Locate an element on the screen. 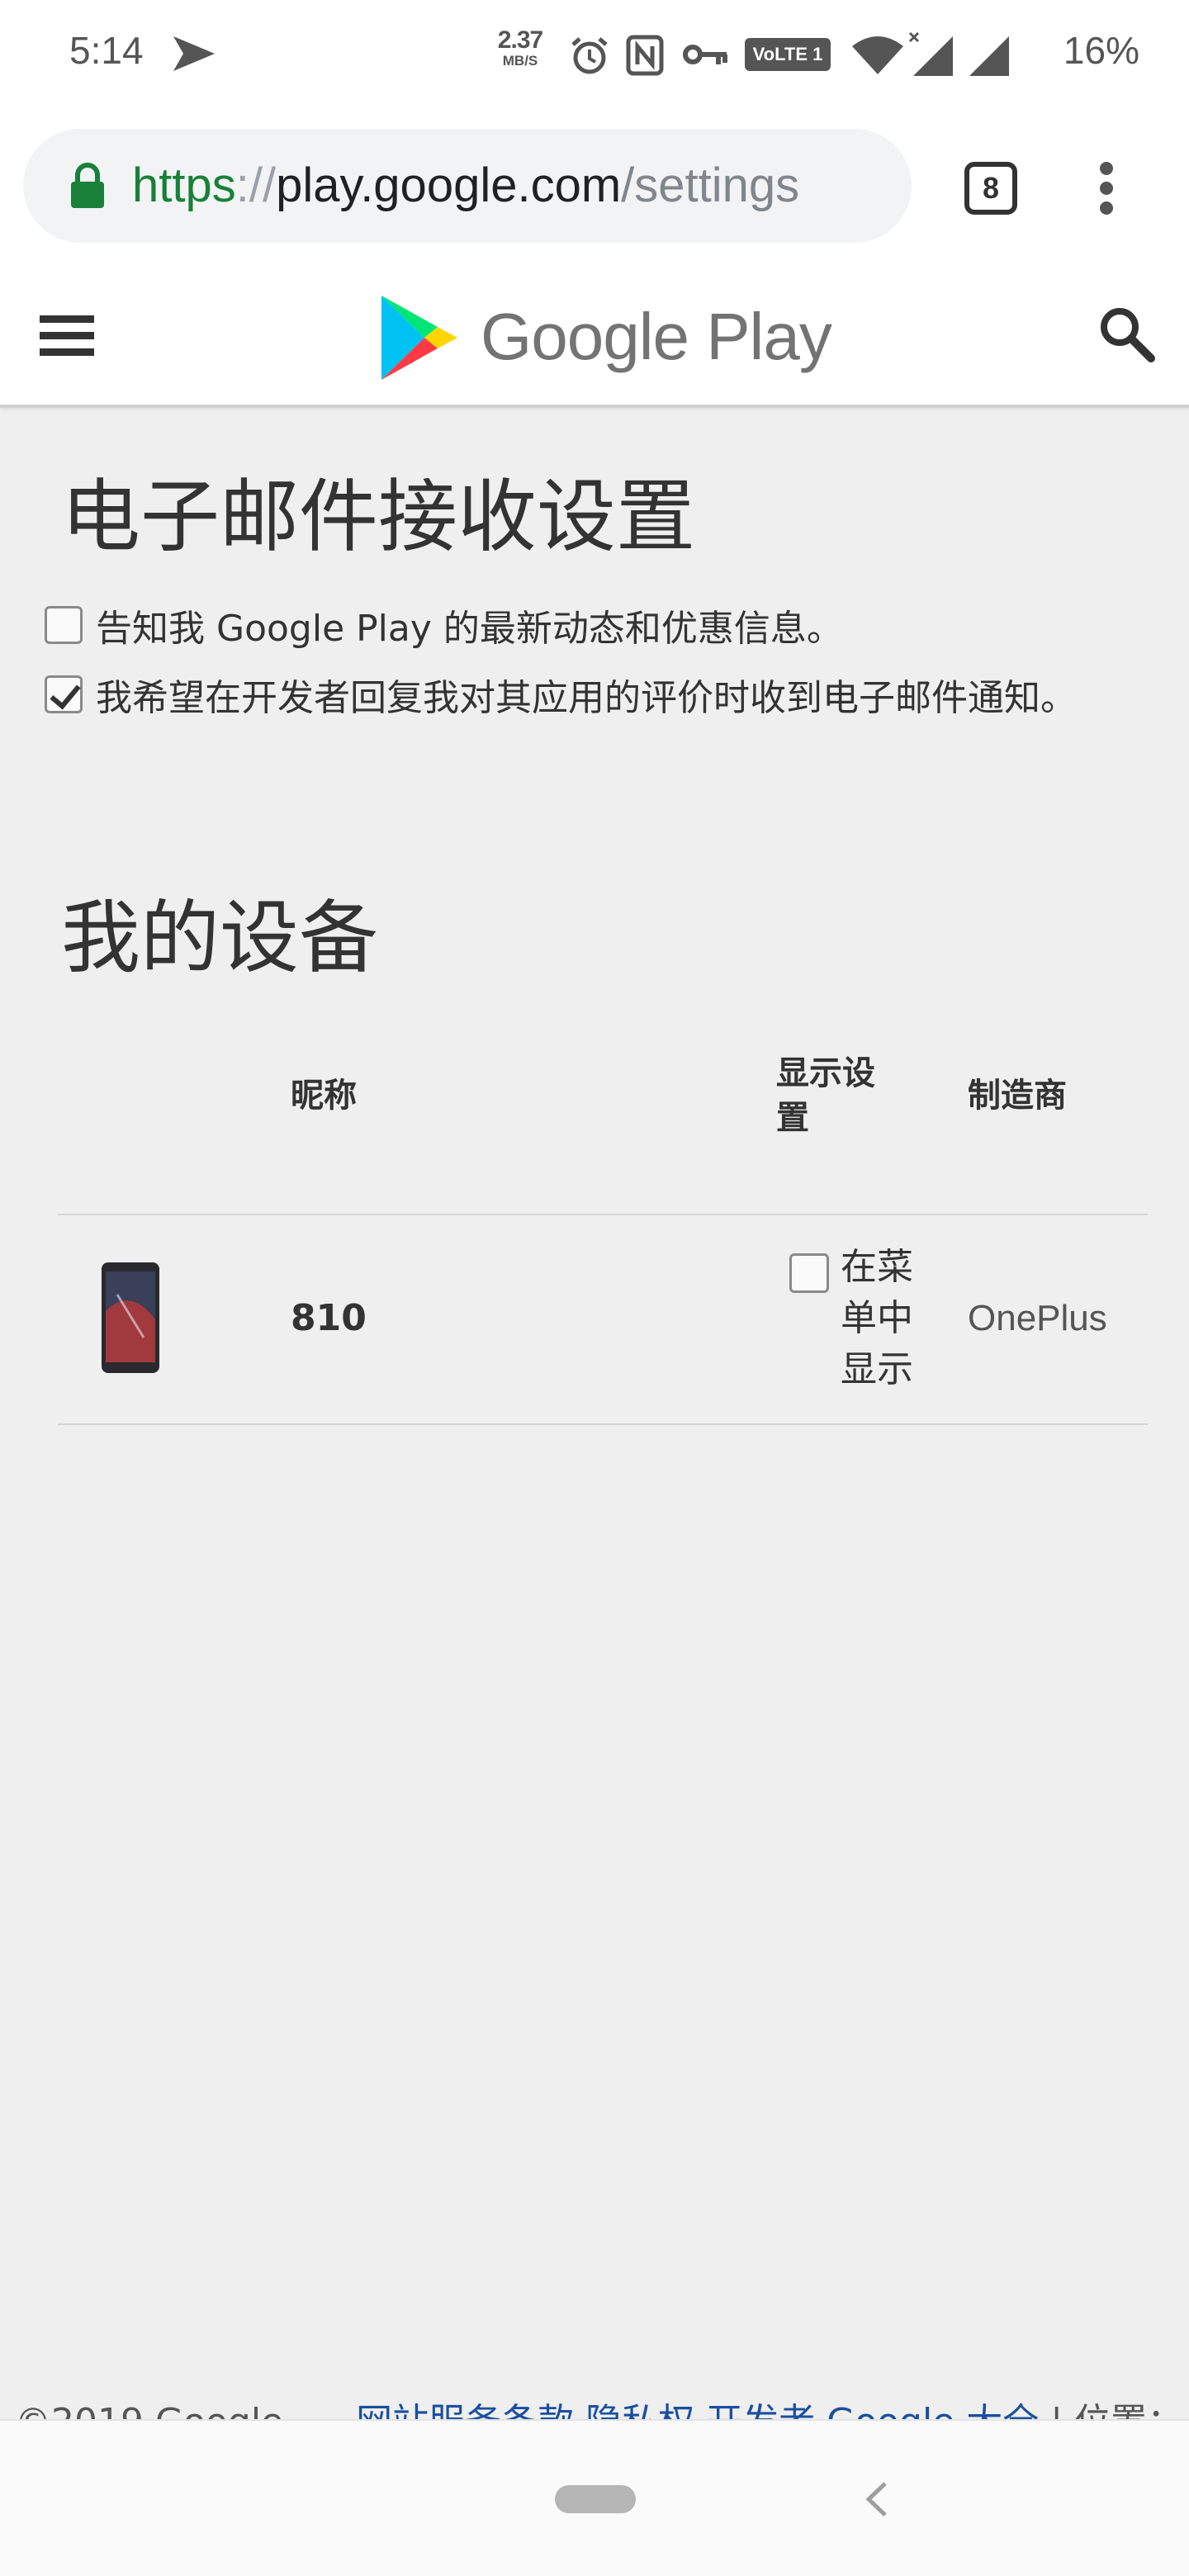  vpn-key-icon is located at coordinates (705, 54).